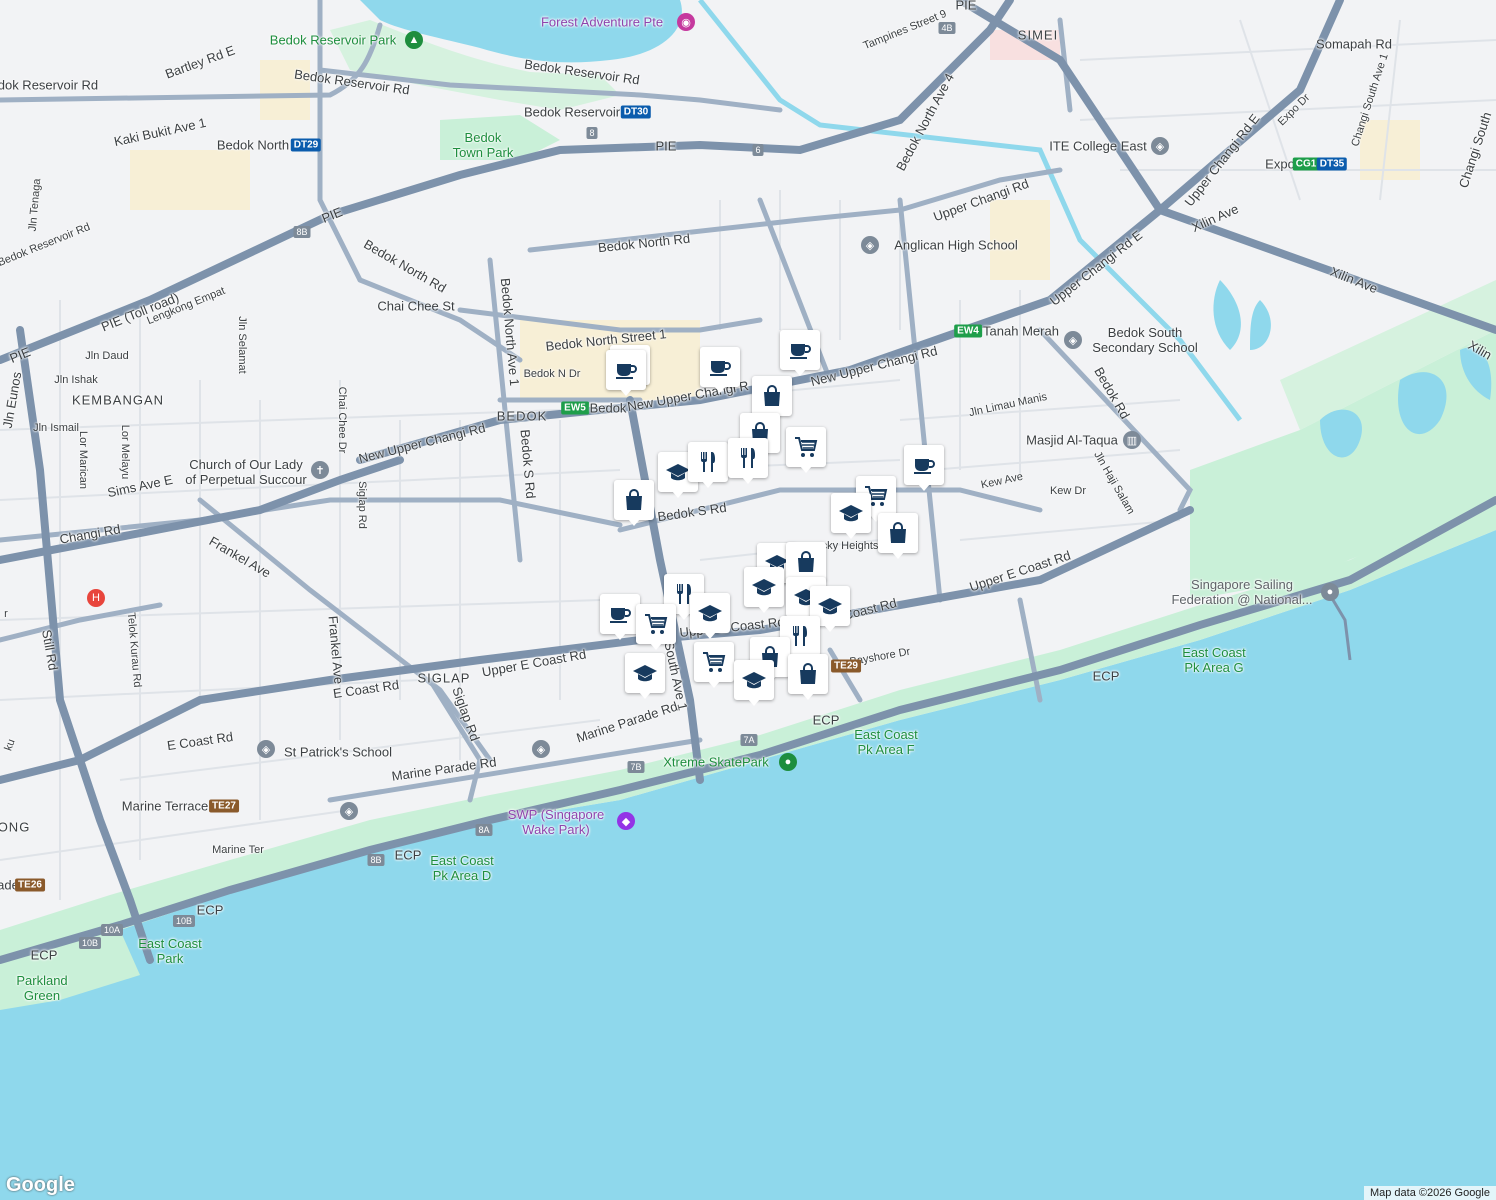 The image size is (1496, 1200). I want to click on label-kembangan: KEMBANGAN, so click(118, 400).